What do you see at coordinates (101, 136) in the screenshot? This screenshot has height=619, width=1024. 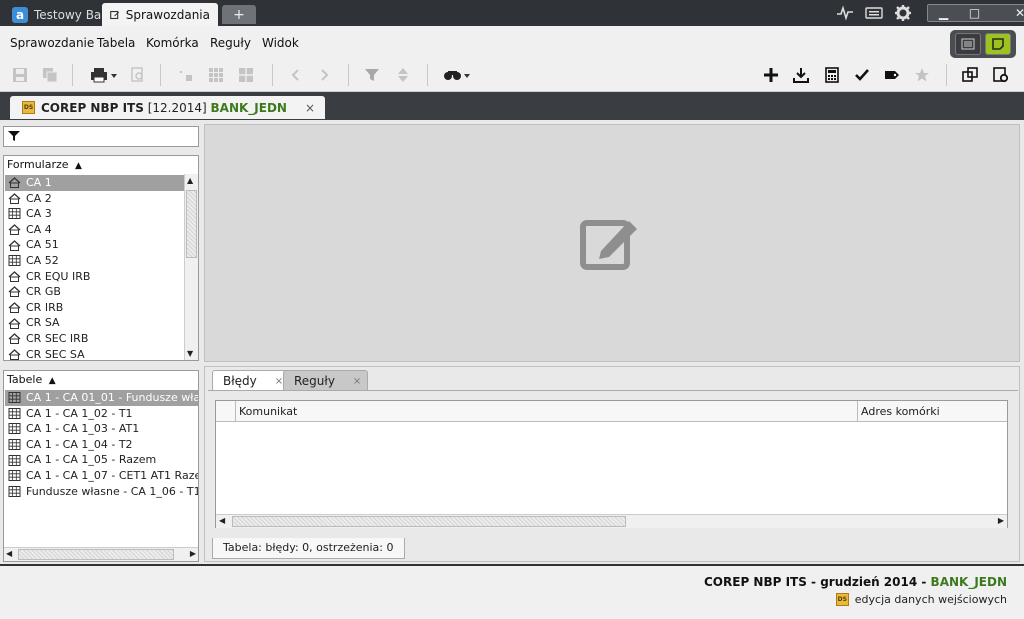 I see `filter-input` at bounding box center [101, 136].